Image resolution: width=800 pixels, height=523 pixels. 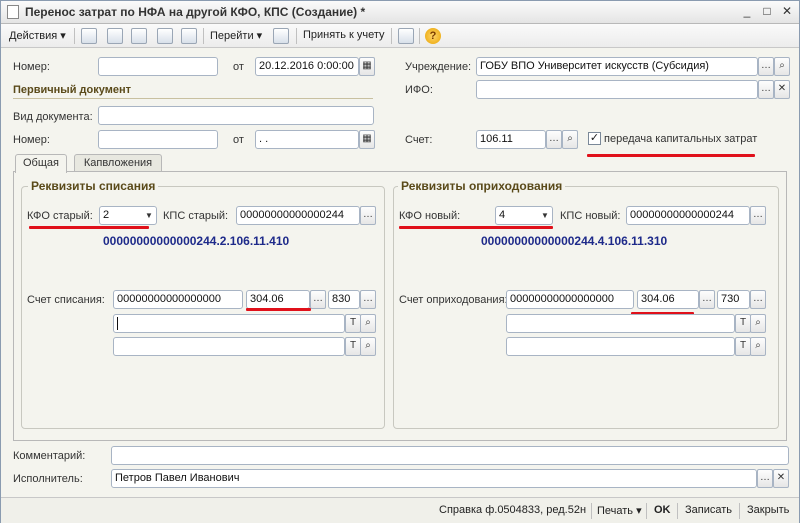 What do you see at coordinates (229, 346) in the screenshot?
I see `writeoff-subconto-2-field` at bounding box center [229, 346].